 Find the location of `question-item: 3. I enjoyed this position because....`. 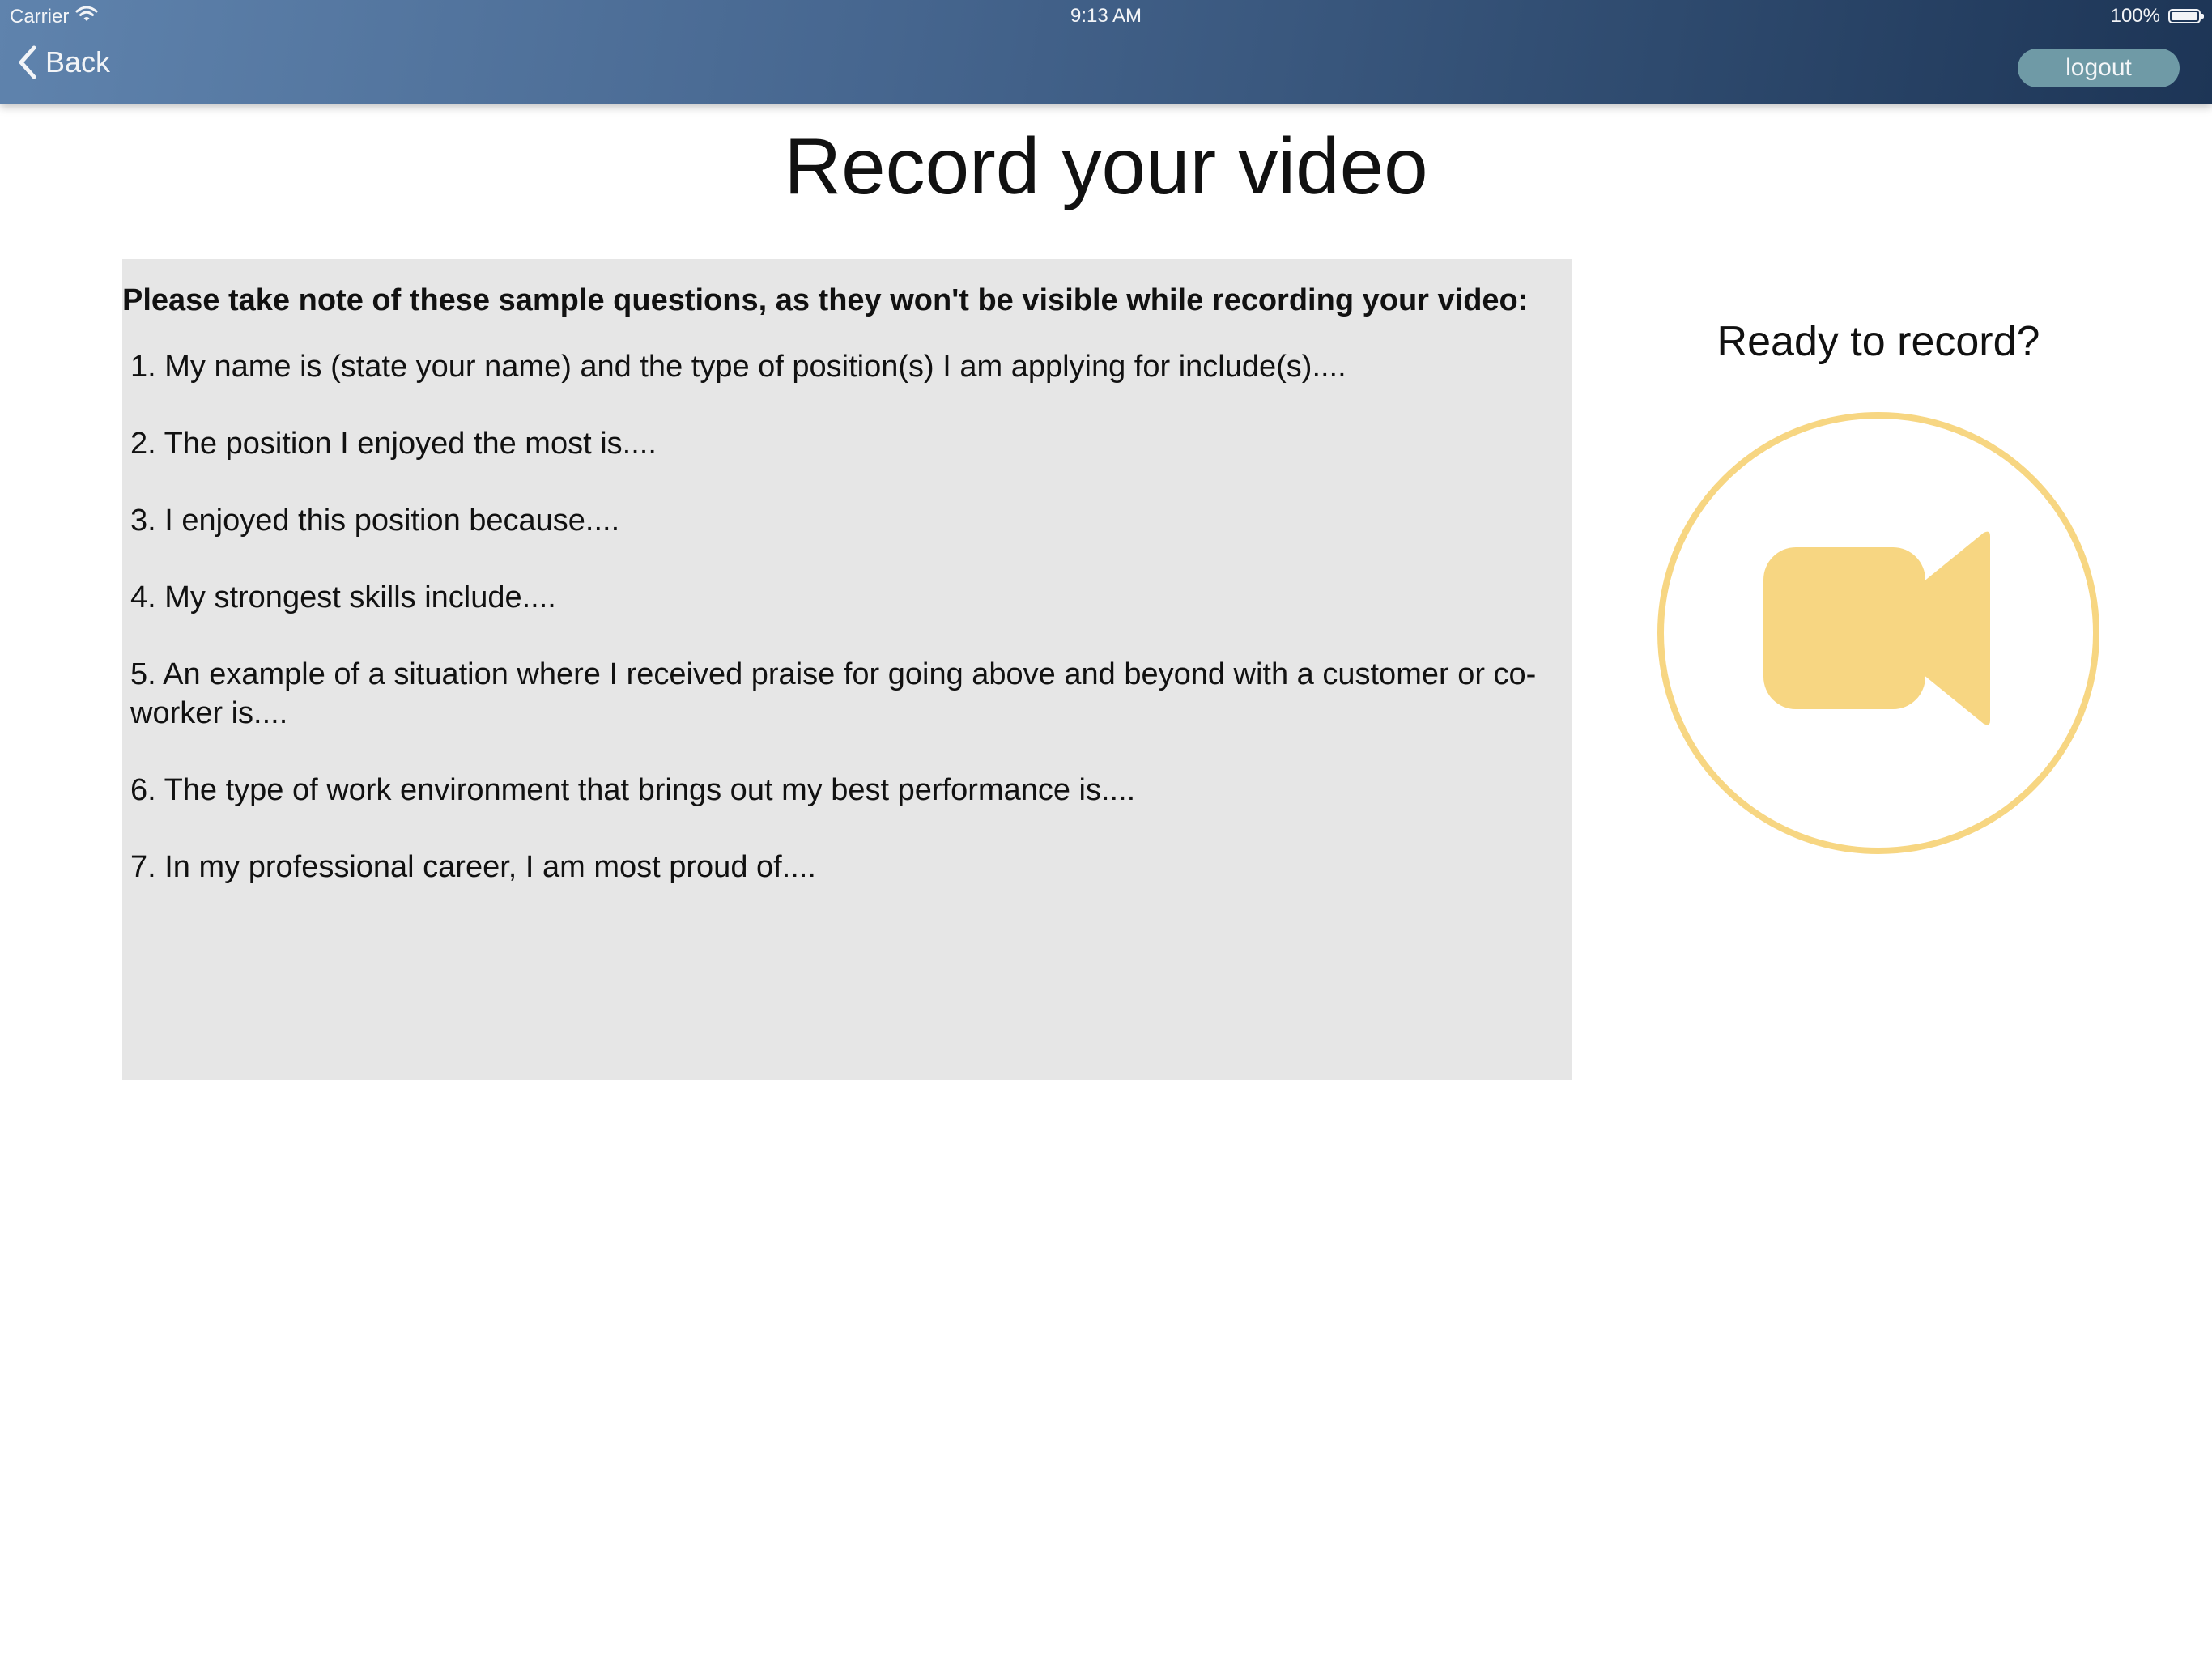

question-item: 3. I enjoyed this position because.... is located at coordinates (375, 521).